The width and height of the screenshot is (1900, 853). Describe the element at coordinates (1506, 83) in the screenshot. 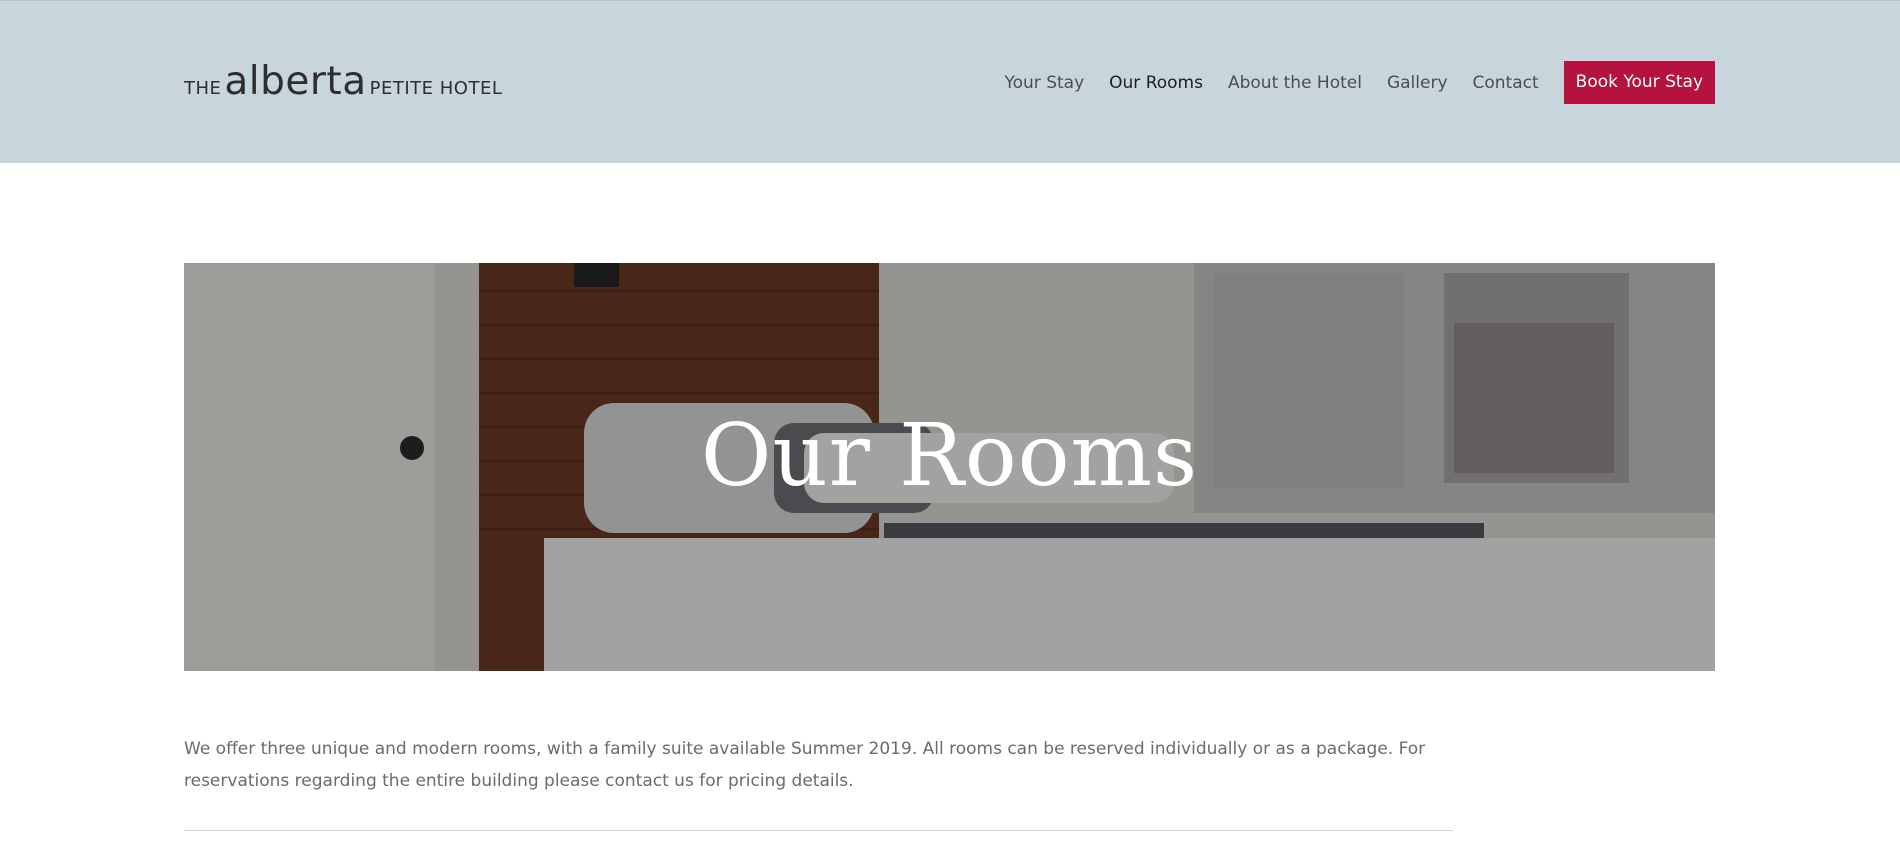

I see `nav-link-contact: Contact` at that location.